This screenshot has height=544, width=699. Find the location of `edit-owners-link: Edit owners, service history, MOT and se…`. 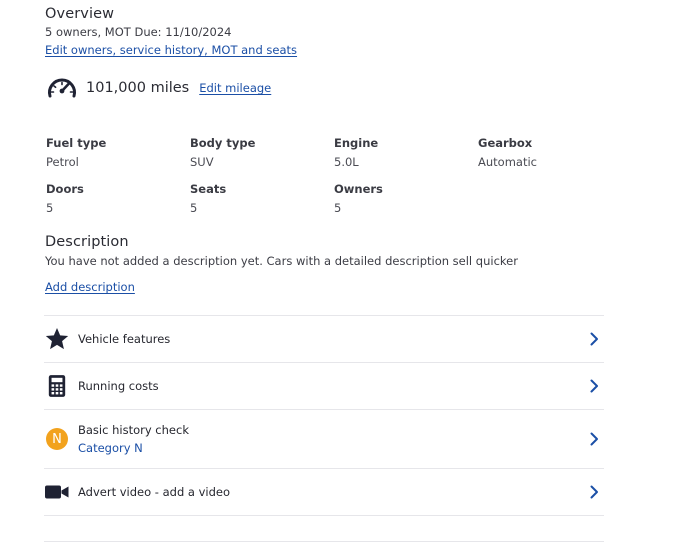

edit-owners-link: Edit owners, service history, MOT and se… is located at coordinates (171, 50).